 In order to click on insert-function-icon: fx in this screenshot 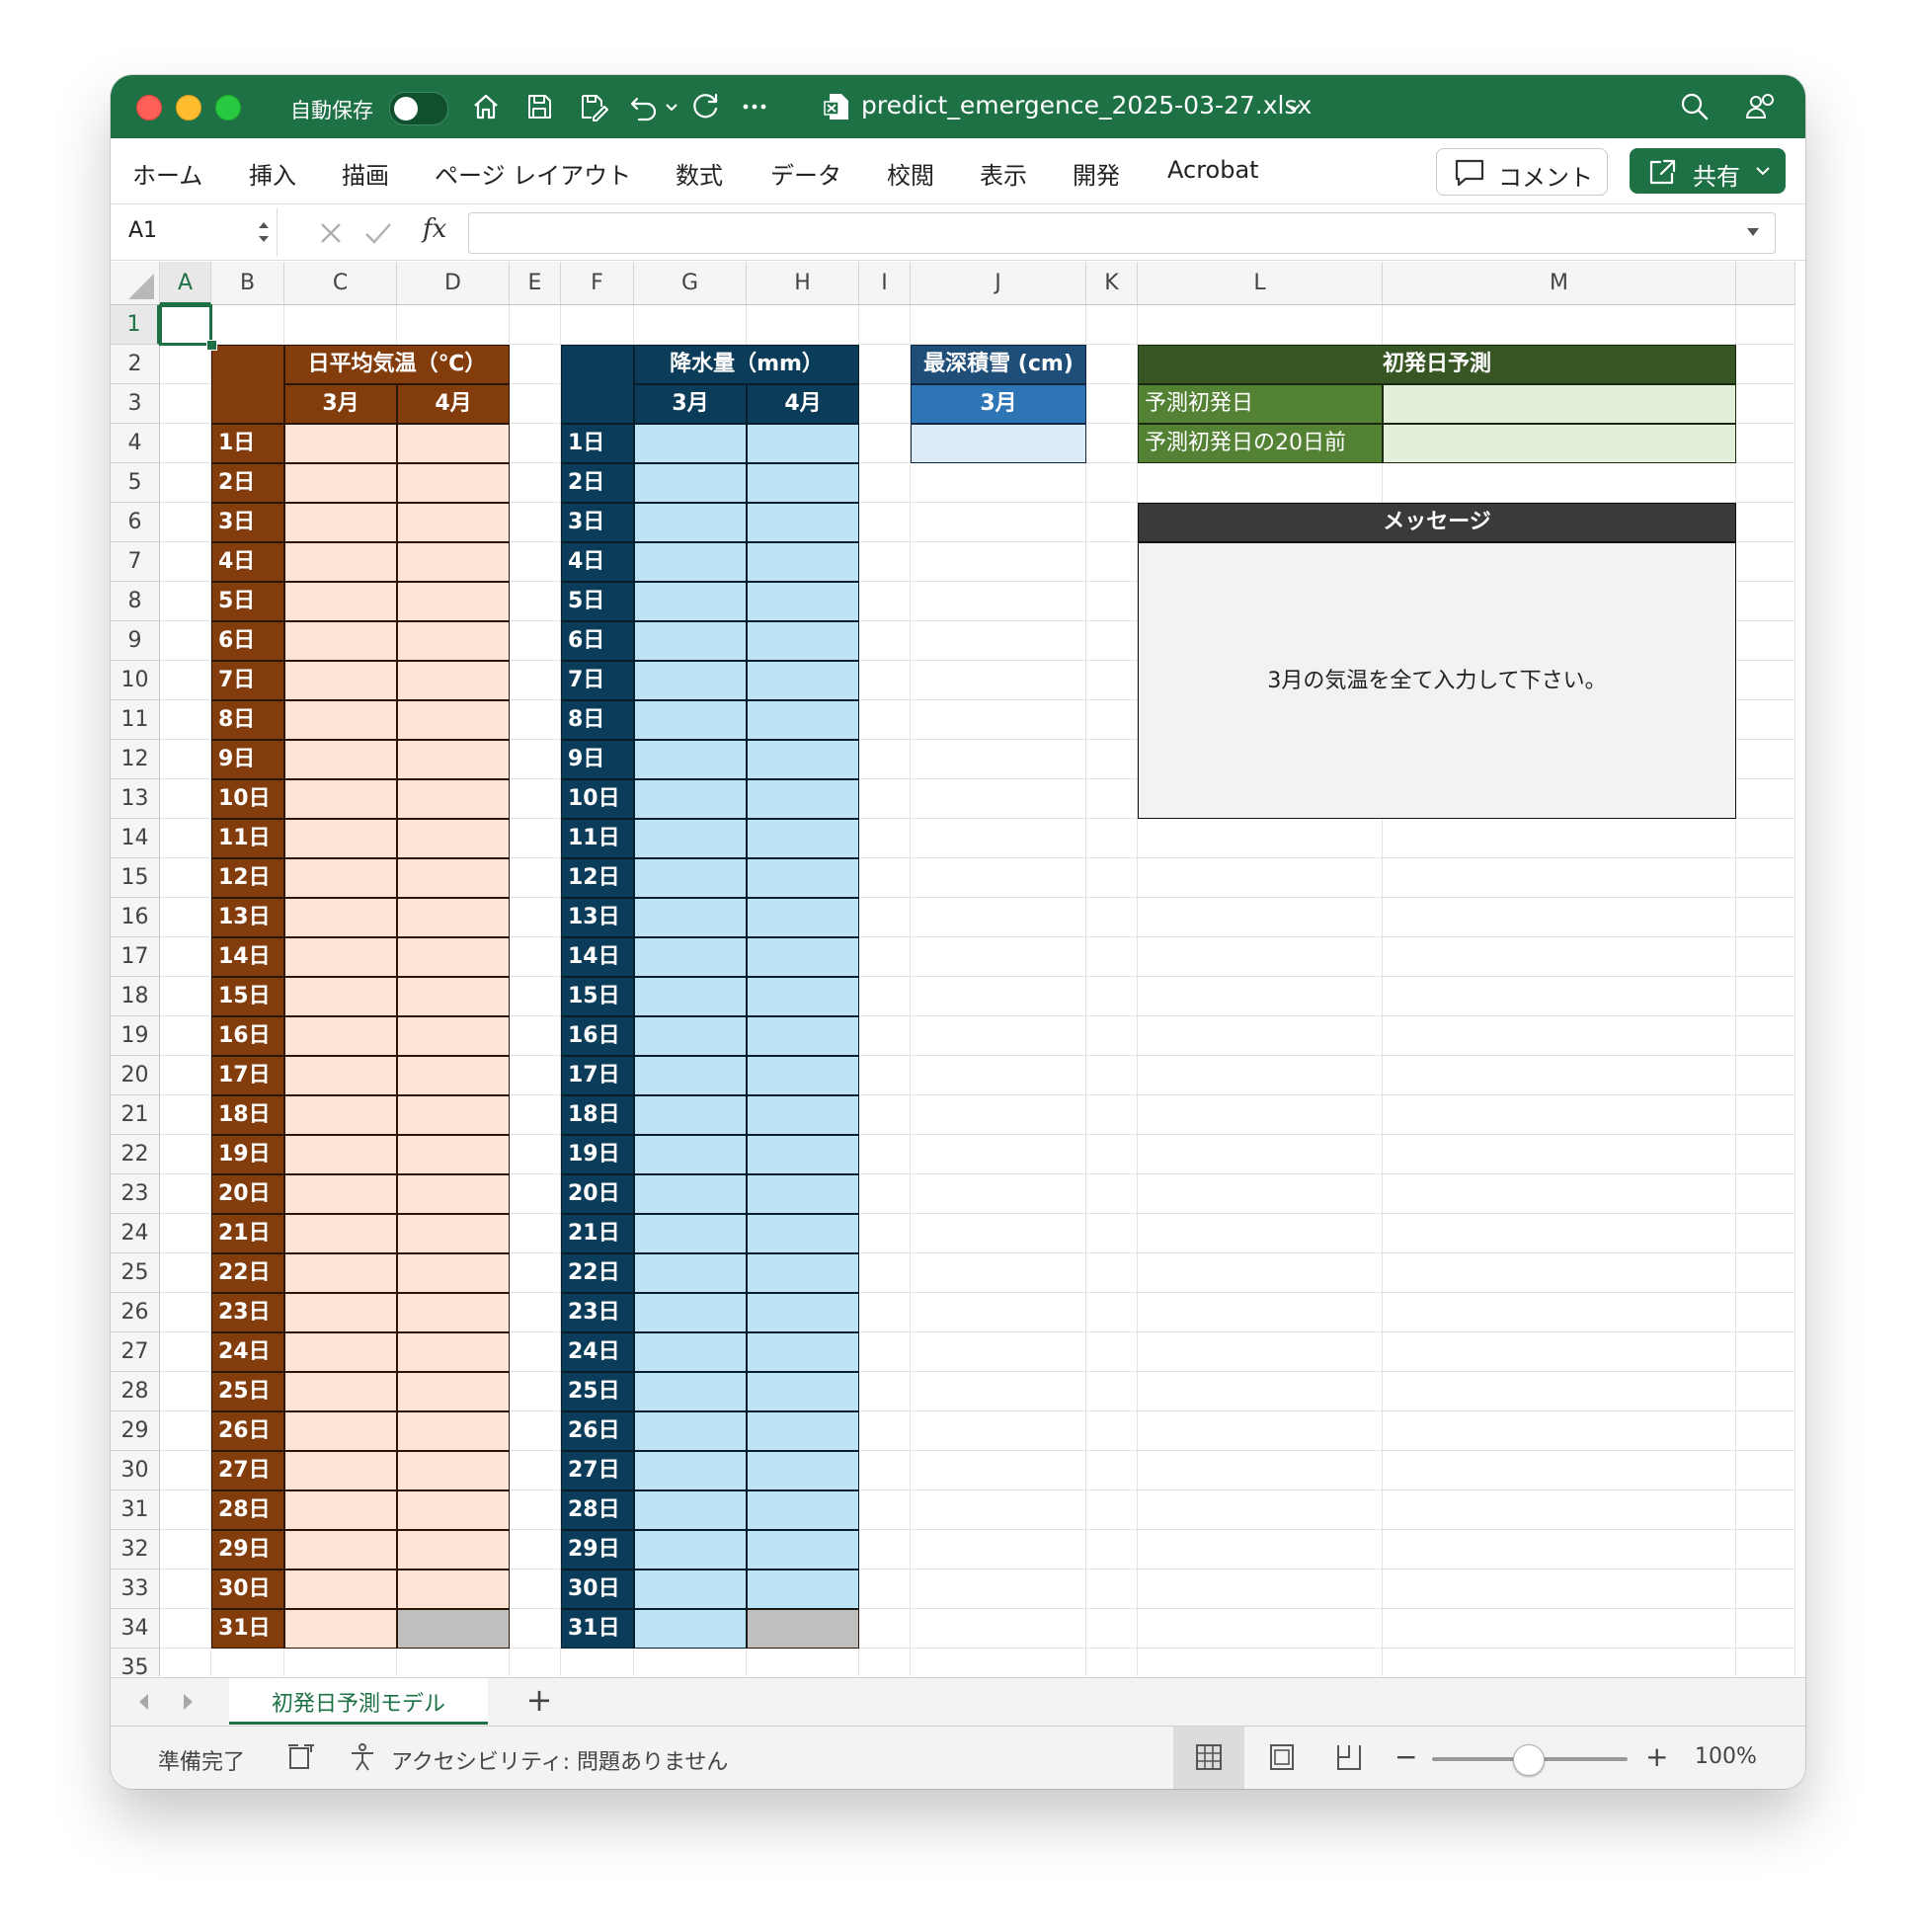, I will do `click(435, 229)`.